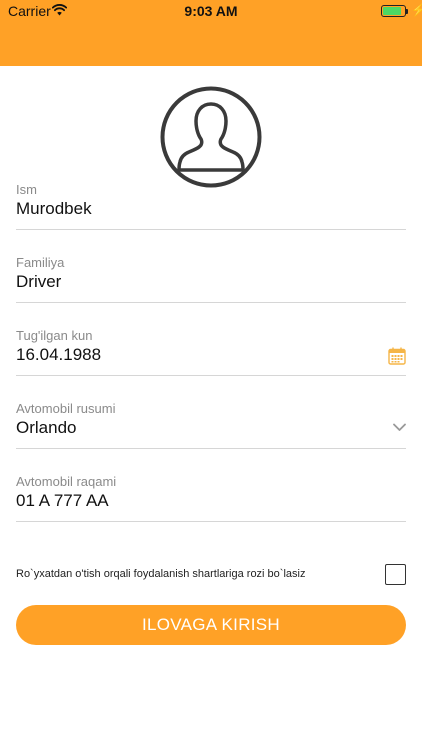 The width and height of the screenshot is (422, 750). What do you see at coordinates (211, 352) in the screenshot?
I see `birth-date-field: Tug'ilgan kun 16.04.1988` at bounding box center [211, 352].